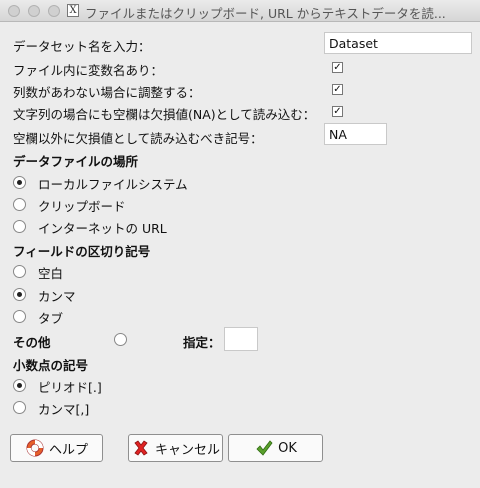 Image resolution: width=480 pixels, height=488 pixels. I want to click on delimiter-specify-label: 指定：, so click(202, 342).